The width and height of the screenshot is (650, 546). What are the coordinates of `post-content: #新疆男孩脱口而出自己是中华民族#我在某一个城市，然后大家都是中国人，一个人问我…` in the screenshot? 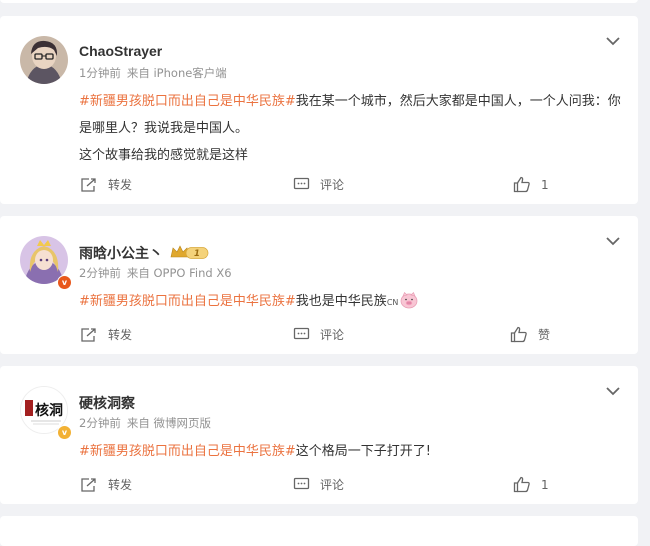 It's located at (353, 128).